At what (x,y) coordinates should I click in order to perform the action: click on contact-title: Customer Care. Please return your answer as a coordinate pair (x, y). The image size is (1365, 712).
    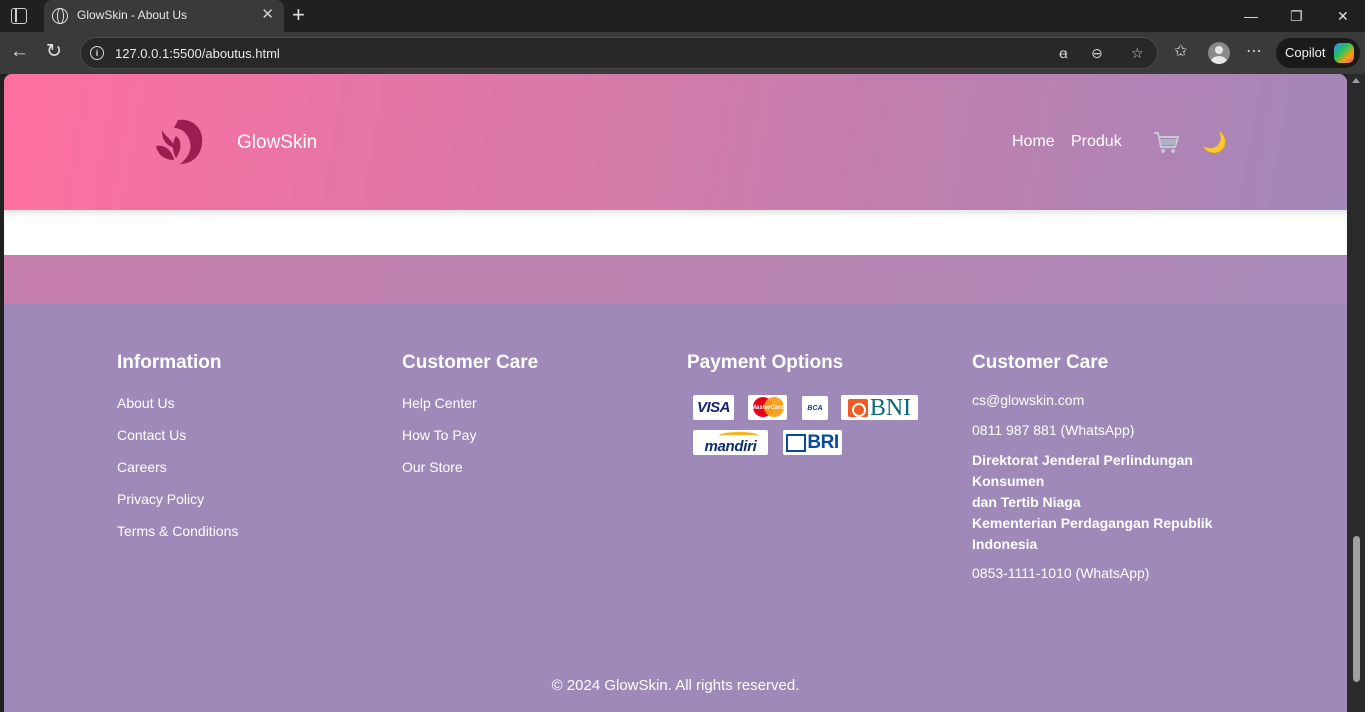
    Looking at the image, I should click on (1040, 362).